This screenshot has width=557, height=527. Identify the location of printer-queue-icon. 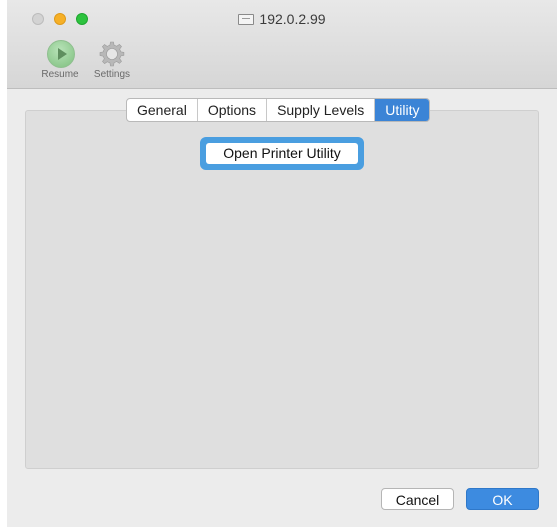
(246, 19).